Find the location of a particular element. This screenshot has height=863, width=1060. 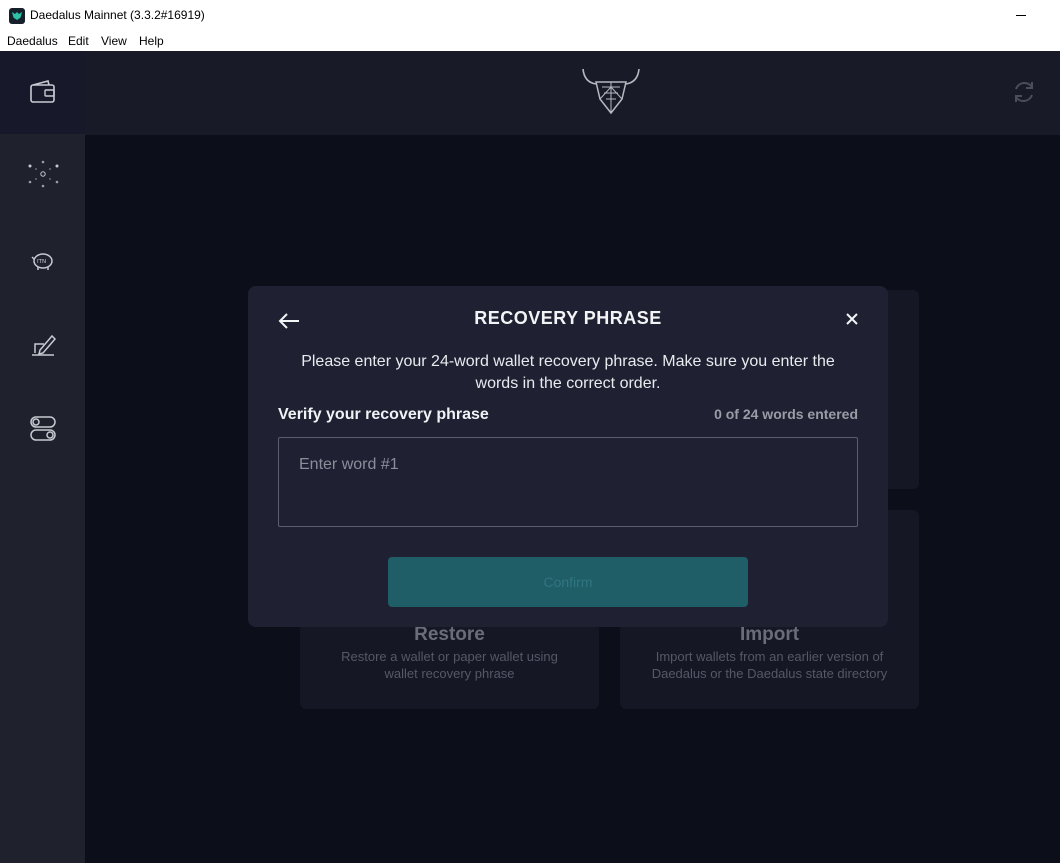

title-bar: Daedalus Mainnet (3.3.2#16919) is located at coordinates (530, 15).